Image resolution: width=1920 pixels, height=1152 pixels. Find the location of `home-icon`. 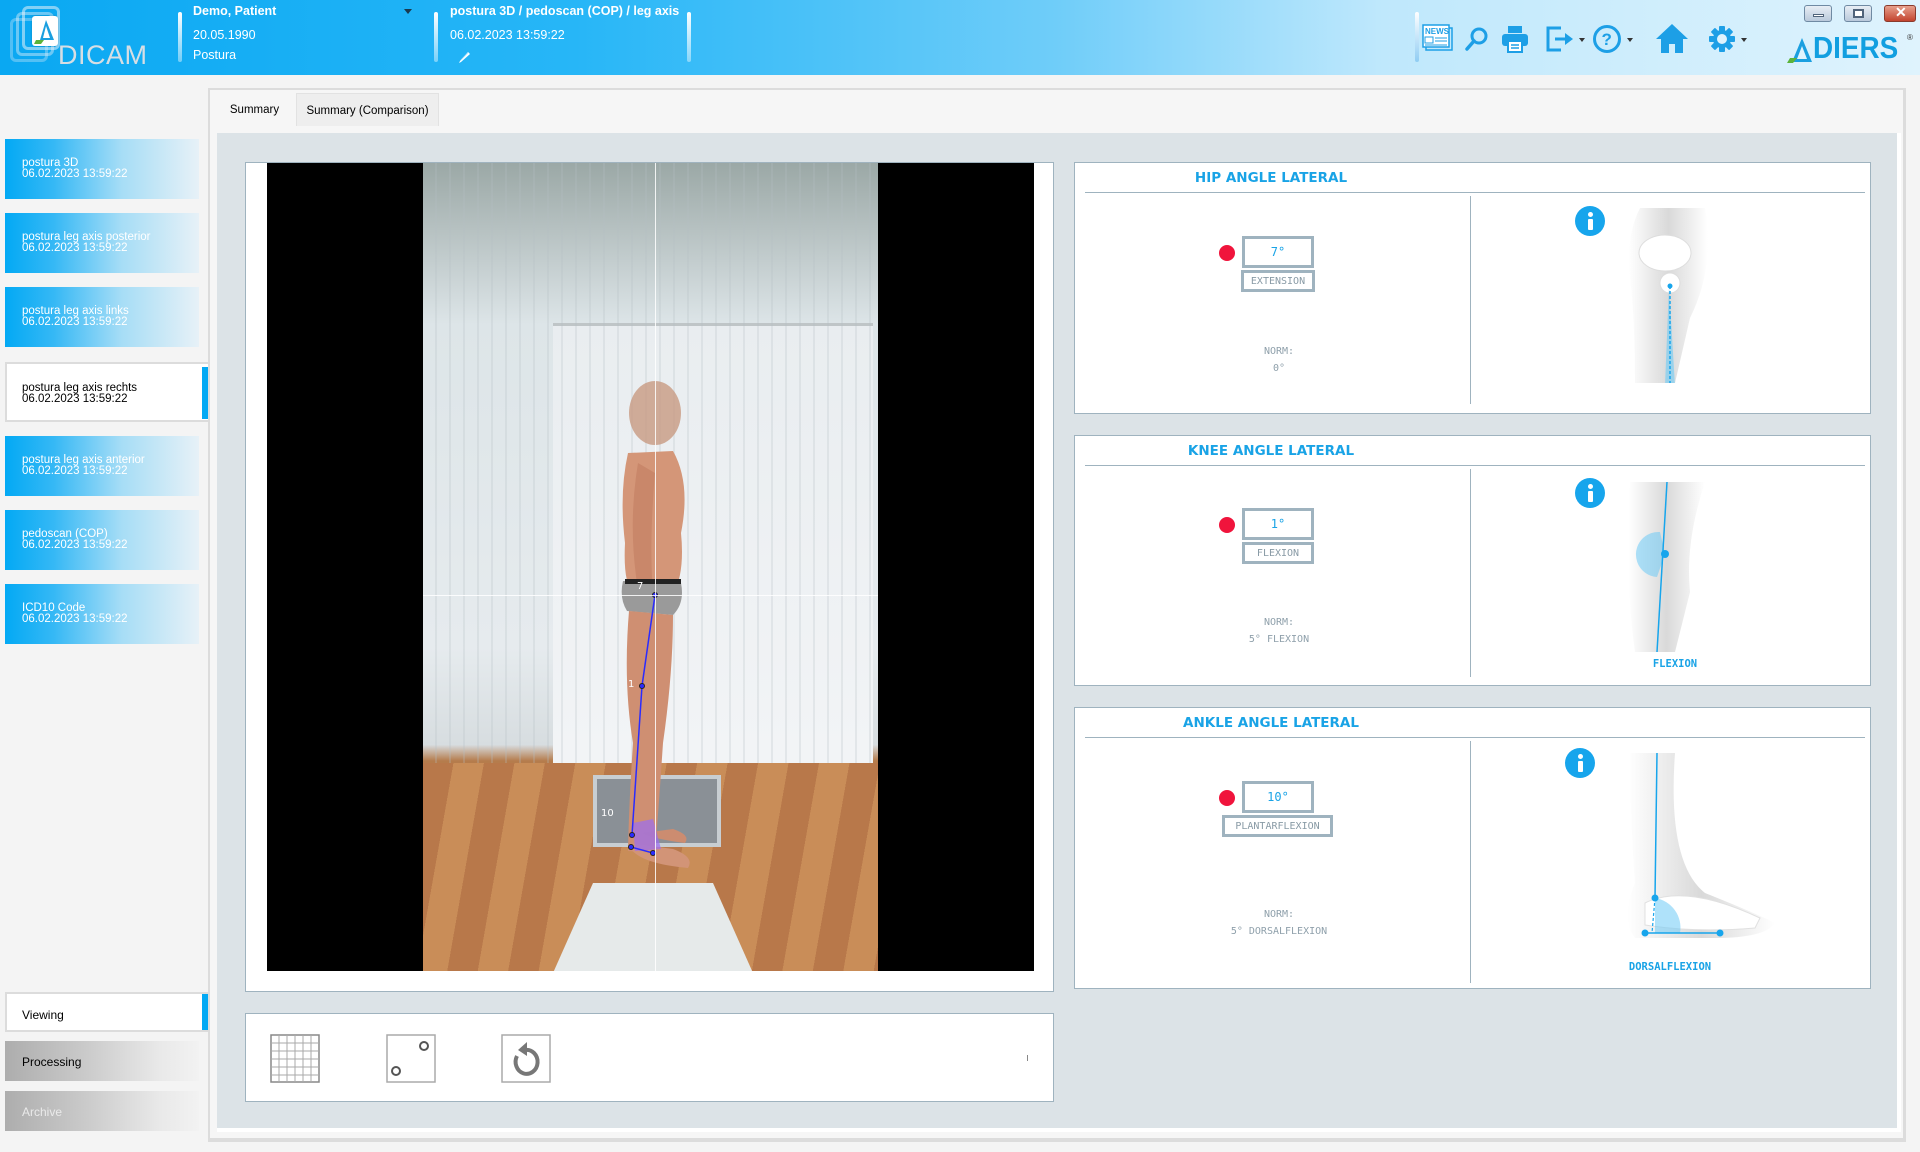

home-icon is located at coordinates (1672, 38).